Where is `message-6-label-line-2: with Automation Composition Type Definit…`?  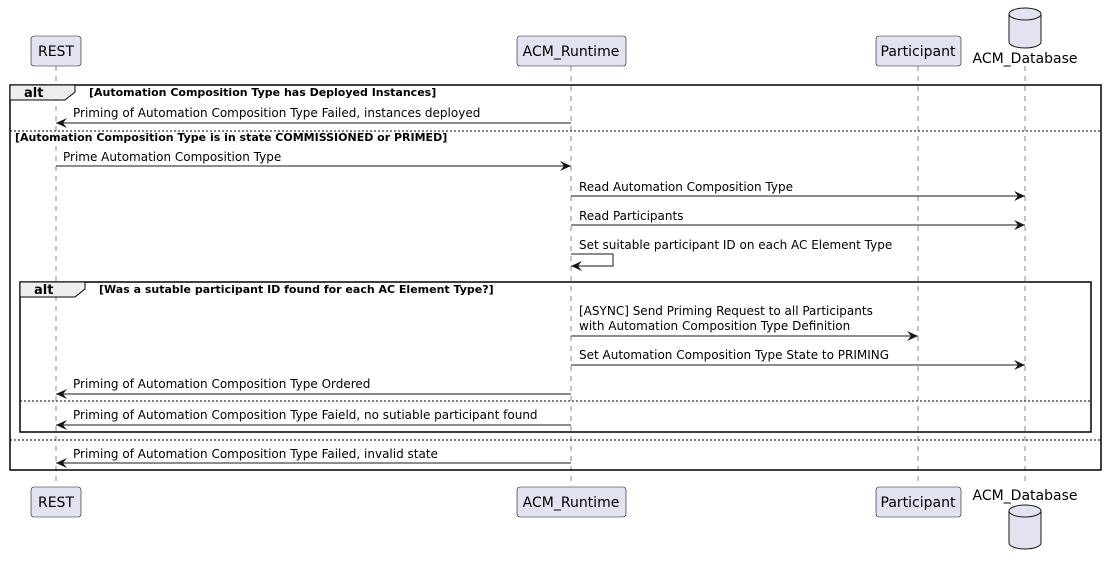
message-6-label-line-2: with Automation Composition Type Definit… is located at coordinates (714, 326).